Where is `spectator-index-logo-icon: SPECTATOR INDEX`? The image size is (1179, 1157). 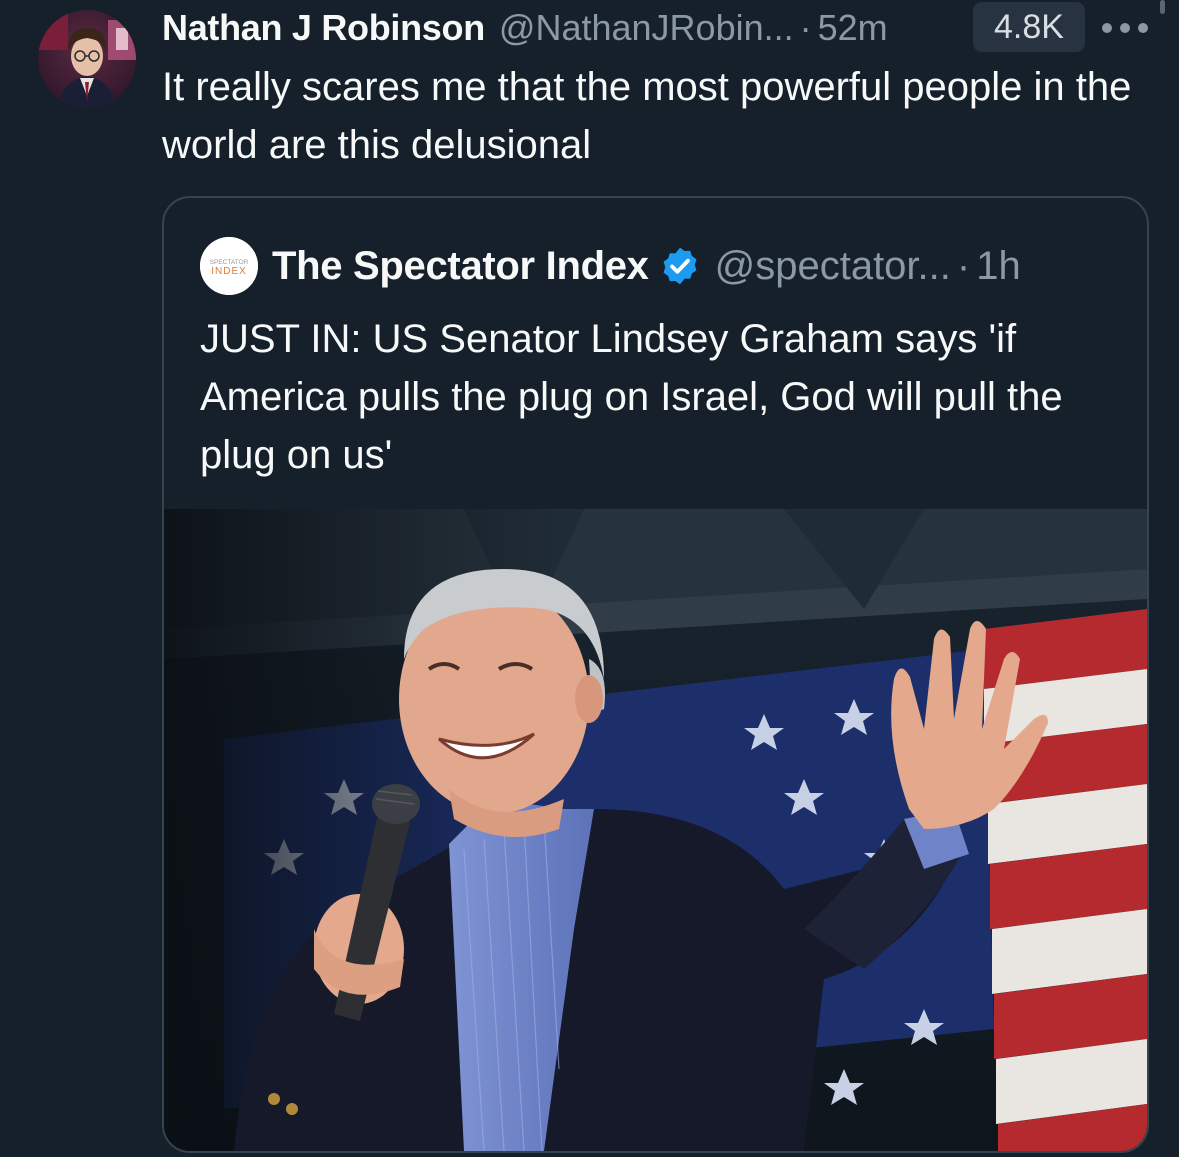 spectator-index-logo-icon: SPECTATOR INDEX is located at coordinates (229, 266).